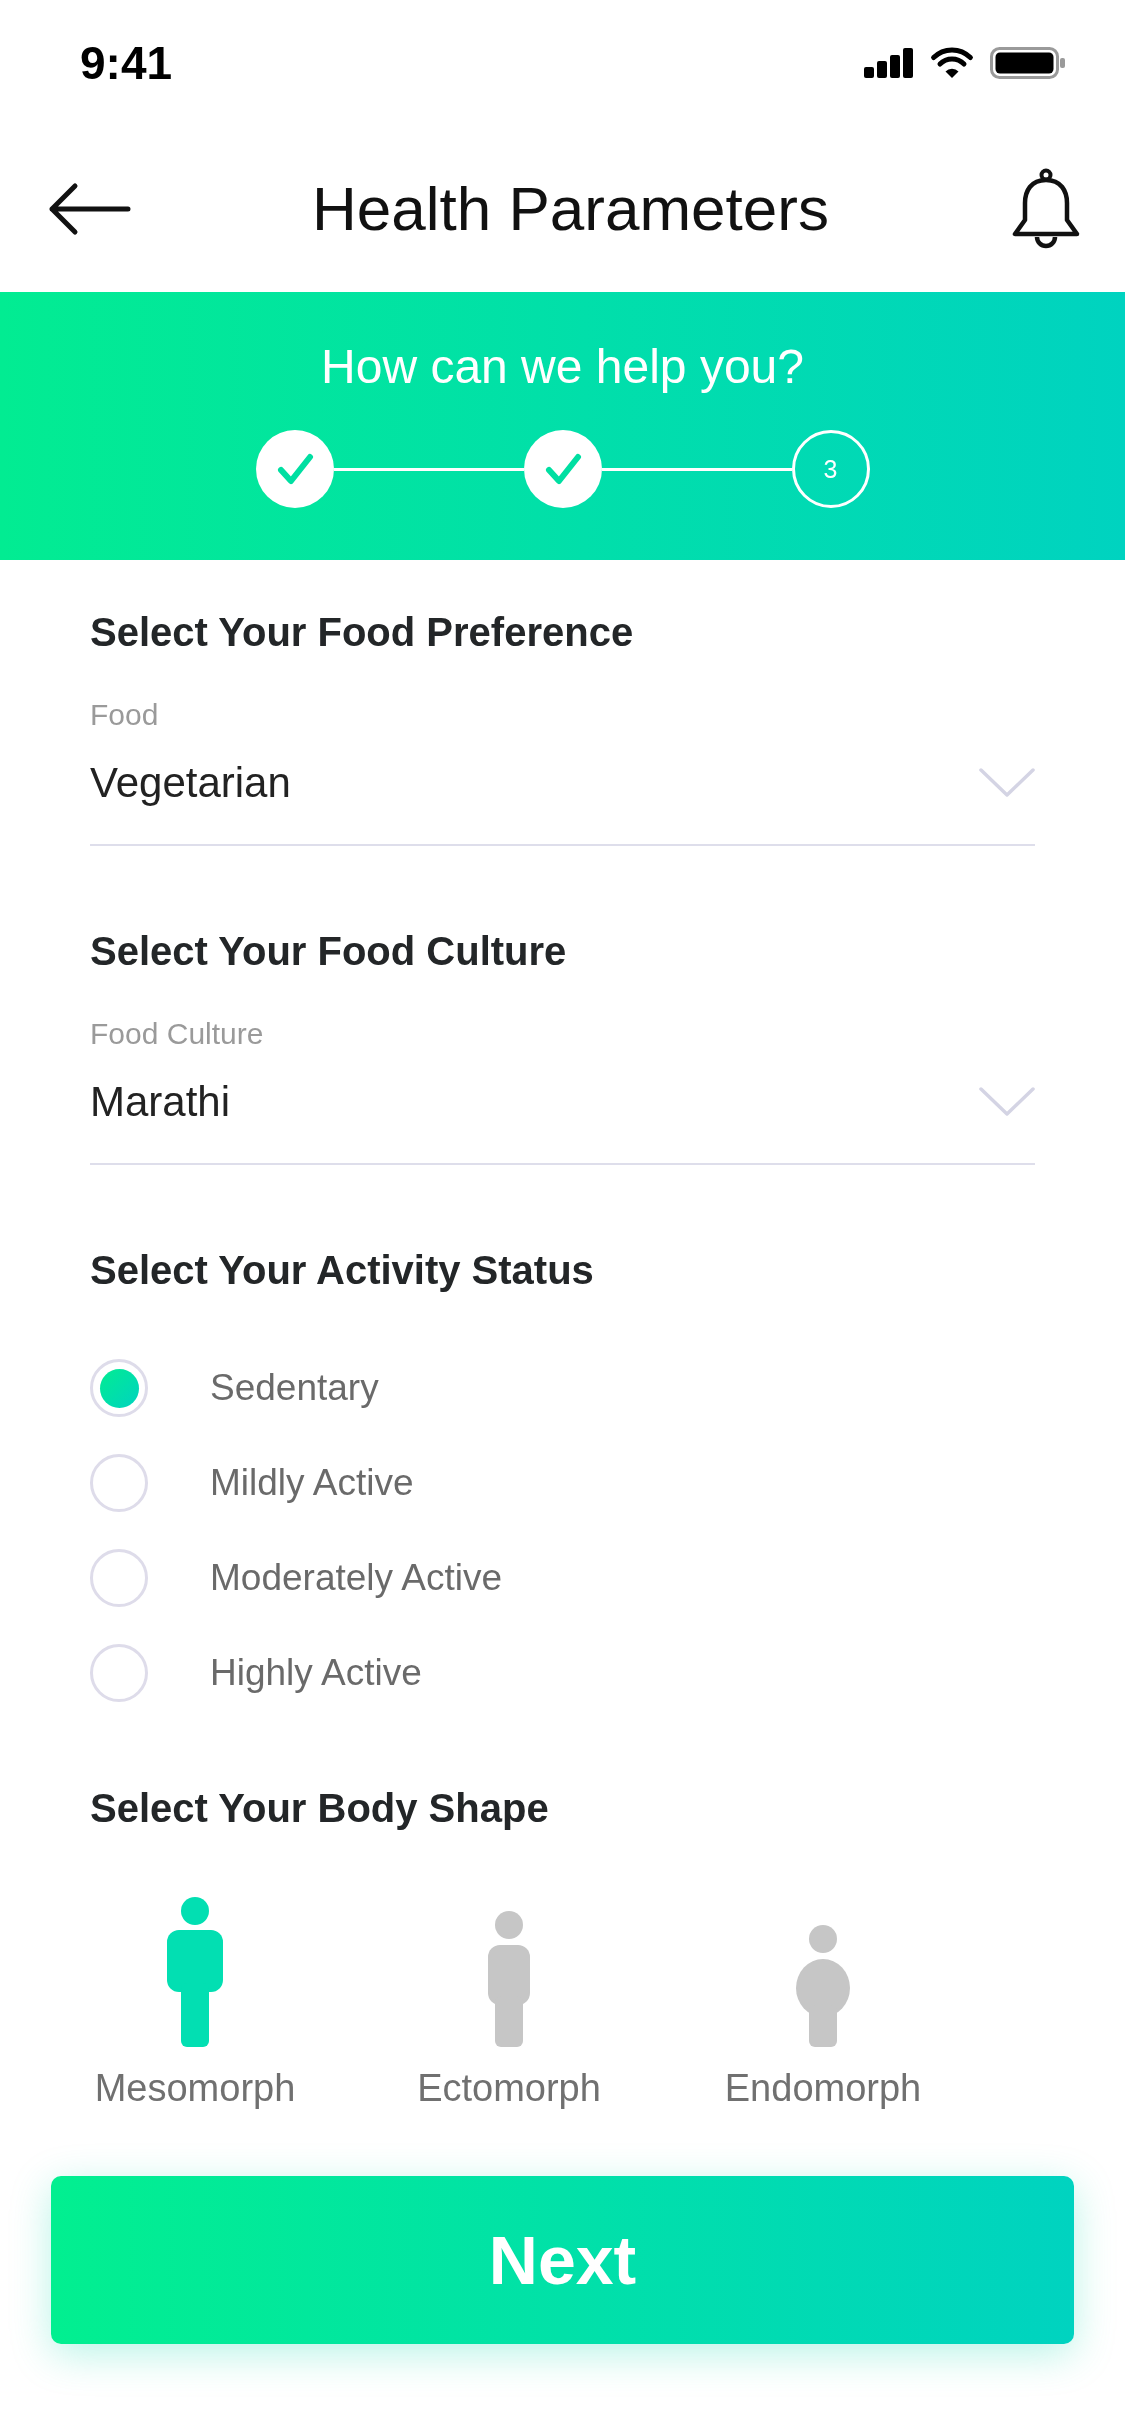  Describe the element at coordinates (362, 632) in the screenshot. I see `section-heading: Select Your Food Preference` at that location.